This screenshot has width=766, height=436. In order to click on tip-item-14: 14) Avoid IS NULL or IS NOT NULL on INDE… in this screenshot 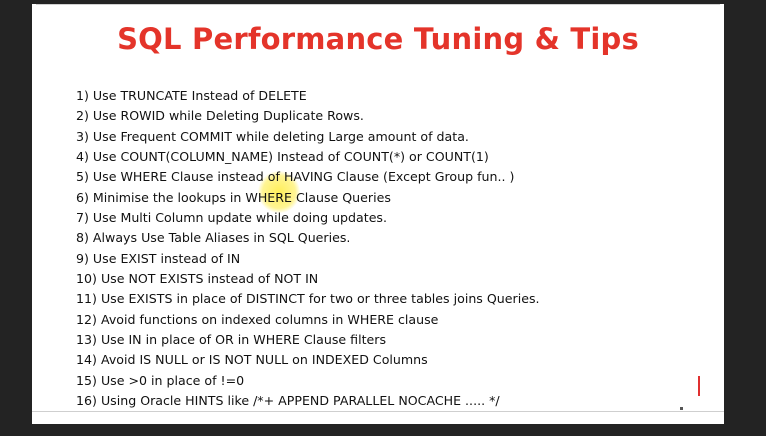, I will do `click(252, 360)`.